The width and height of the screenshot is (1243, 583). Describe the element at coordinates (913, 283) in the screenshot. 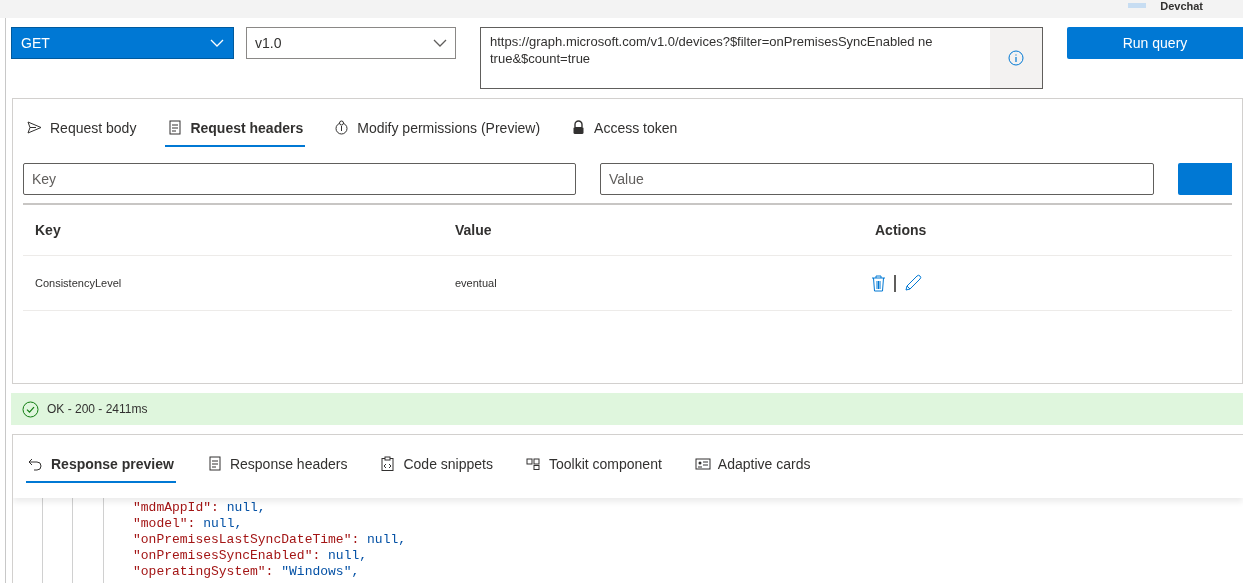

I see `edit-icon` at that location.